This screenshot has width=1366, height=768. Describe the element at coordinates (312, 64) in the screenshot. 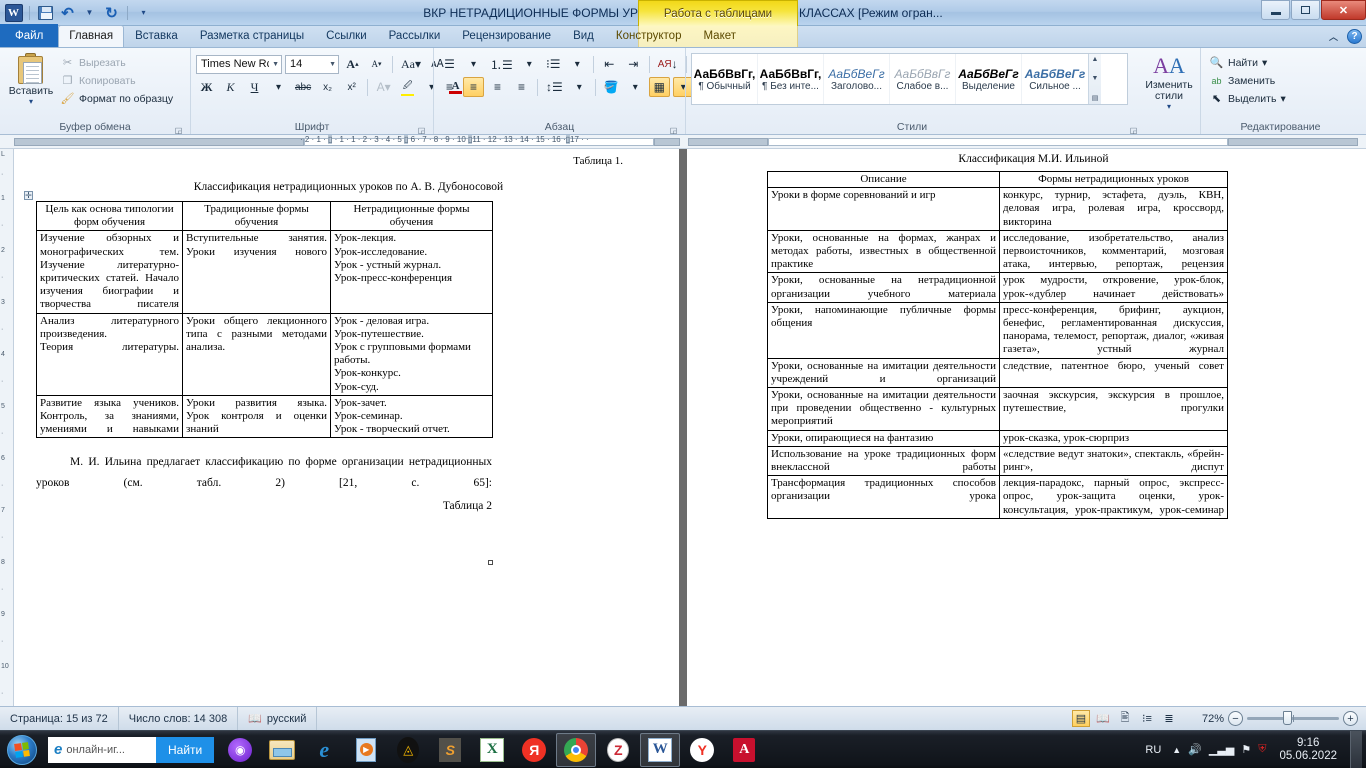

I see `font-size-combo: 14 ▼` at that location.